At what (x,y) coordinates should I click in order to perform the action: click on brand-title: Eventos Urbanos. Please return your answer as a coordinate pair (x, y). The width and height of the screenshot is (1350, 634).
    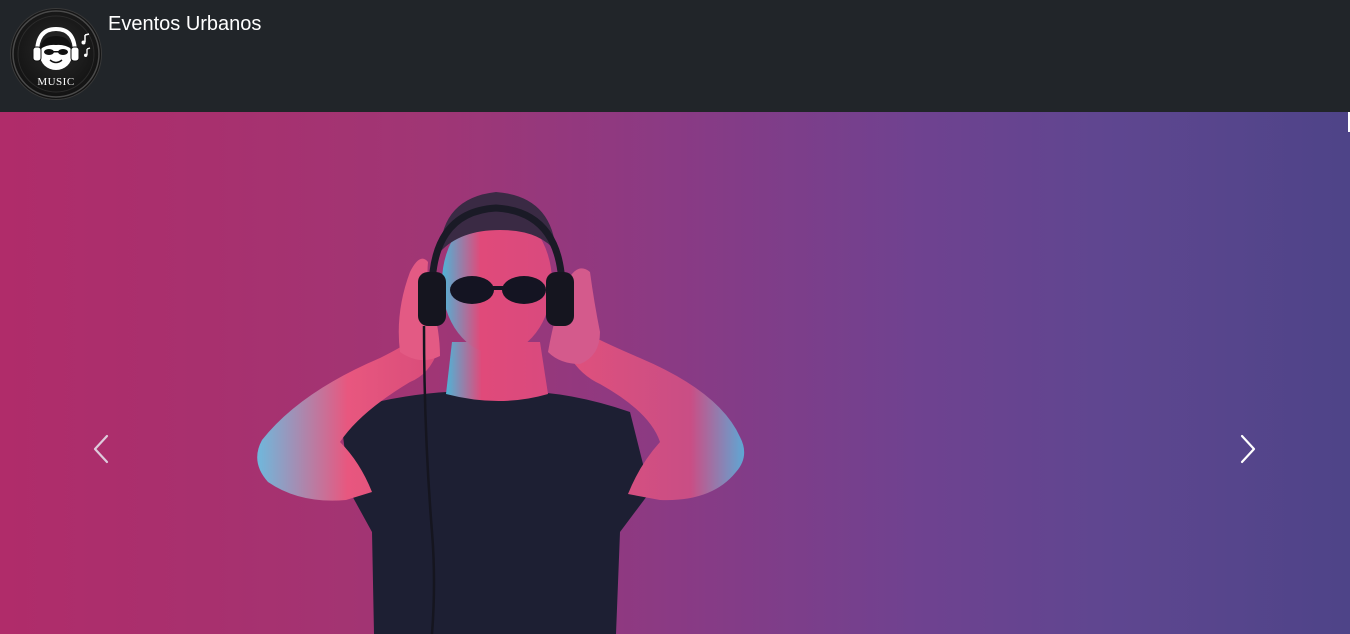
    Looking at the image, I should click on (184, 24).